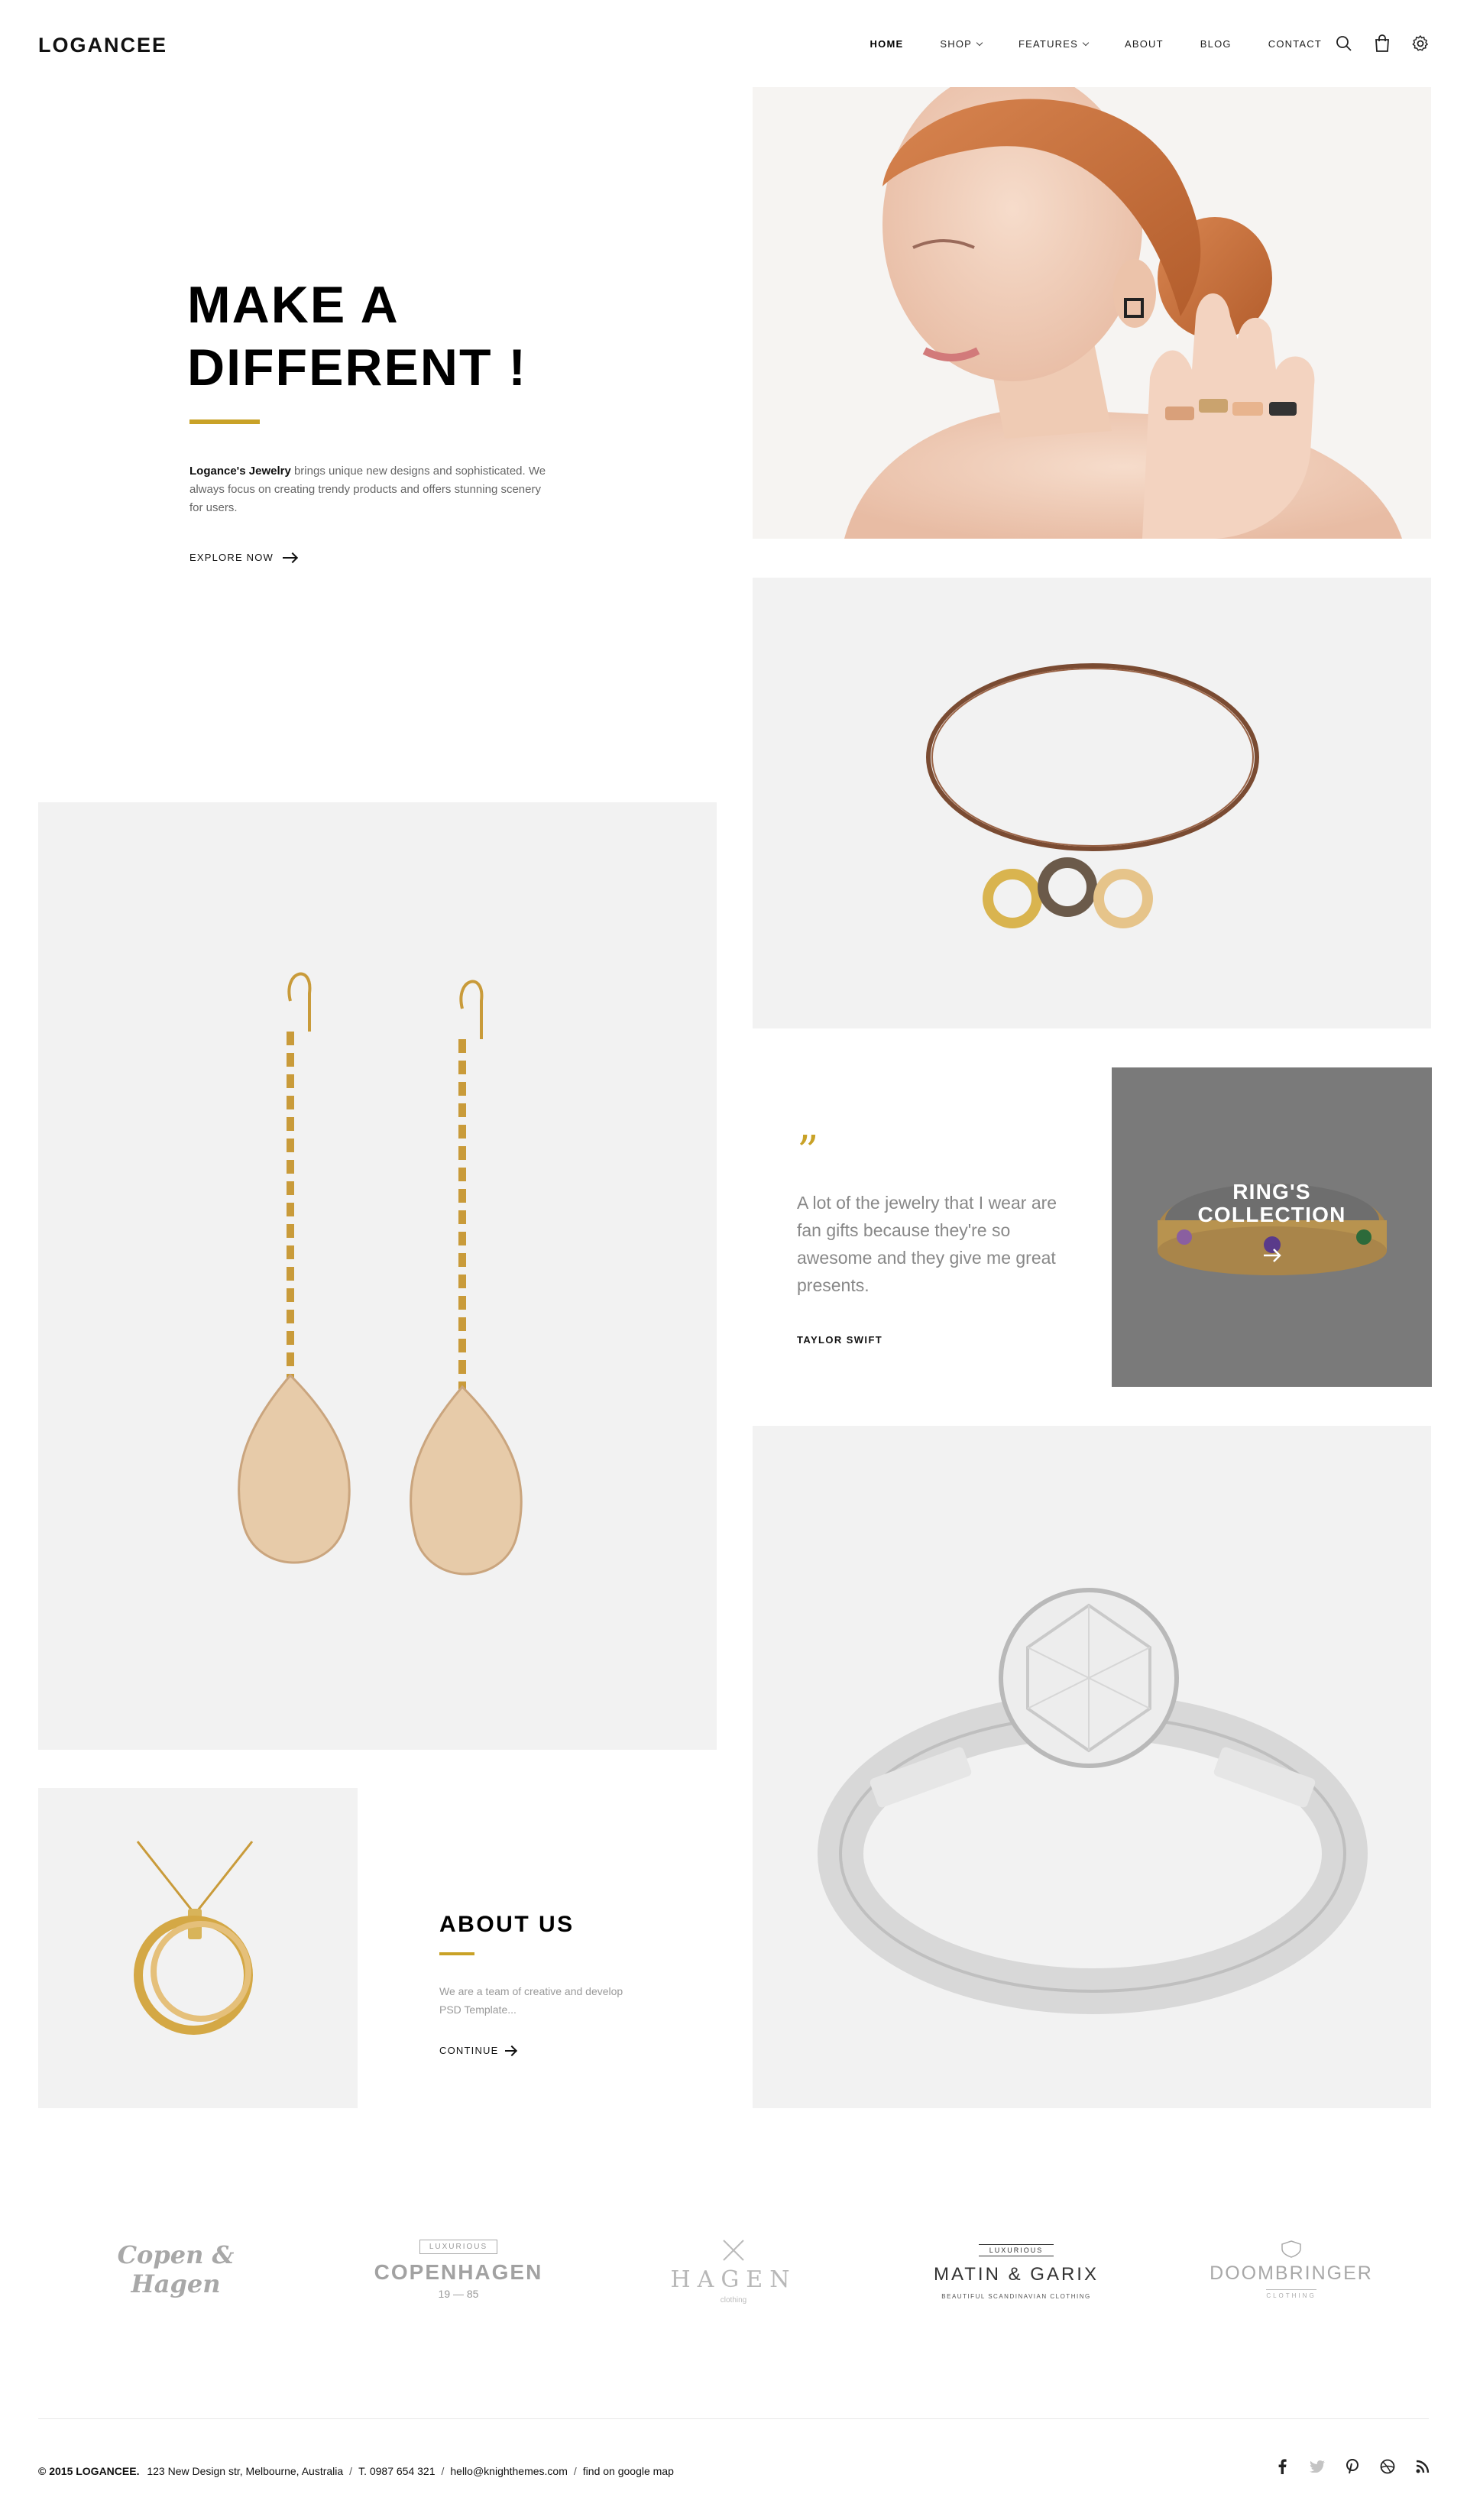 This screenshot has width=1467, height=2520. What do you see at coordinates (1092, 313) in the screenshot?
I see `hero-model-image` at bounding box center [1092, 313].